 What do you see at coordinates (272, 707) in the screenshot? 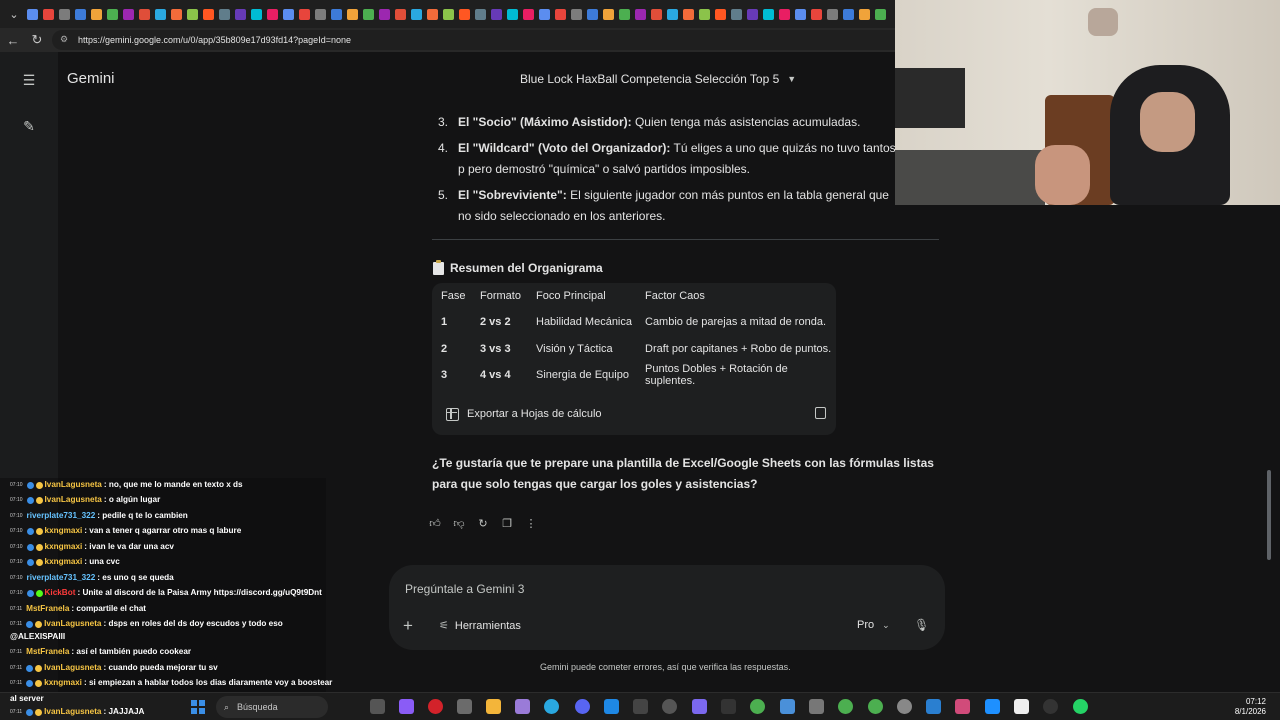
I see `taskbar-search: ⌕ Búsqueda` at bounding box center [272, 707].